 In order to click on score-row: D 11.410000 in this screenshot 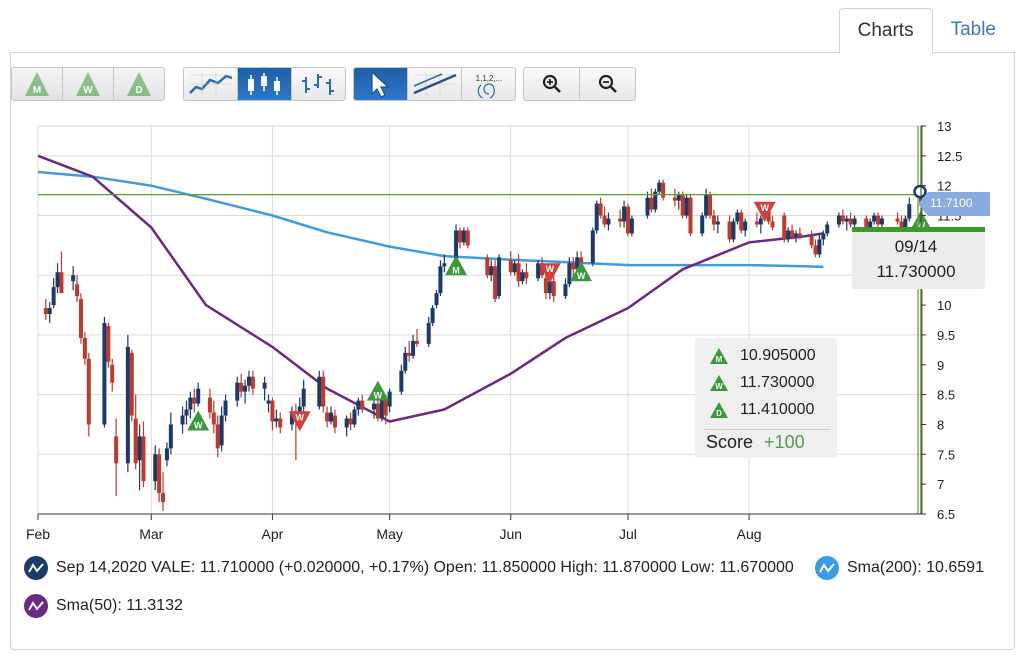, I will do `click(761, 410)`.